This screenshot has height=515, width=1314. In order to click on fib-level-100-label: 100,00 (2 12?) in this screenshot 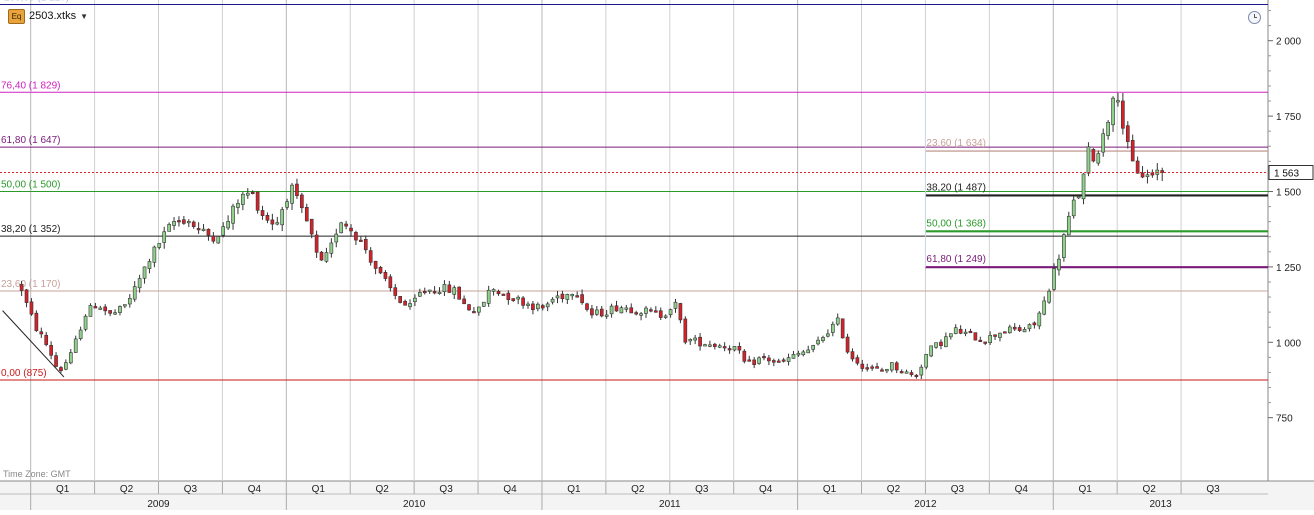, I will do `click(36, 2)`.